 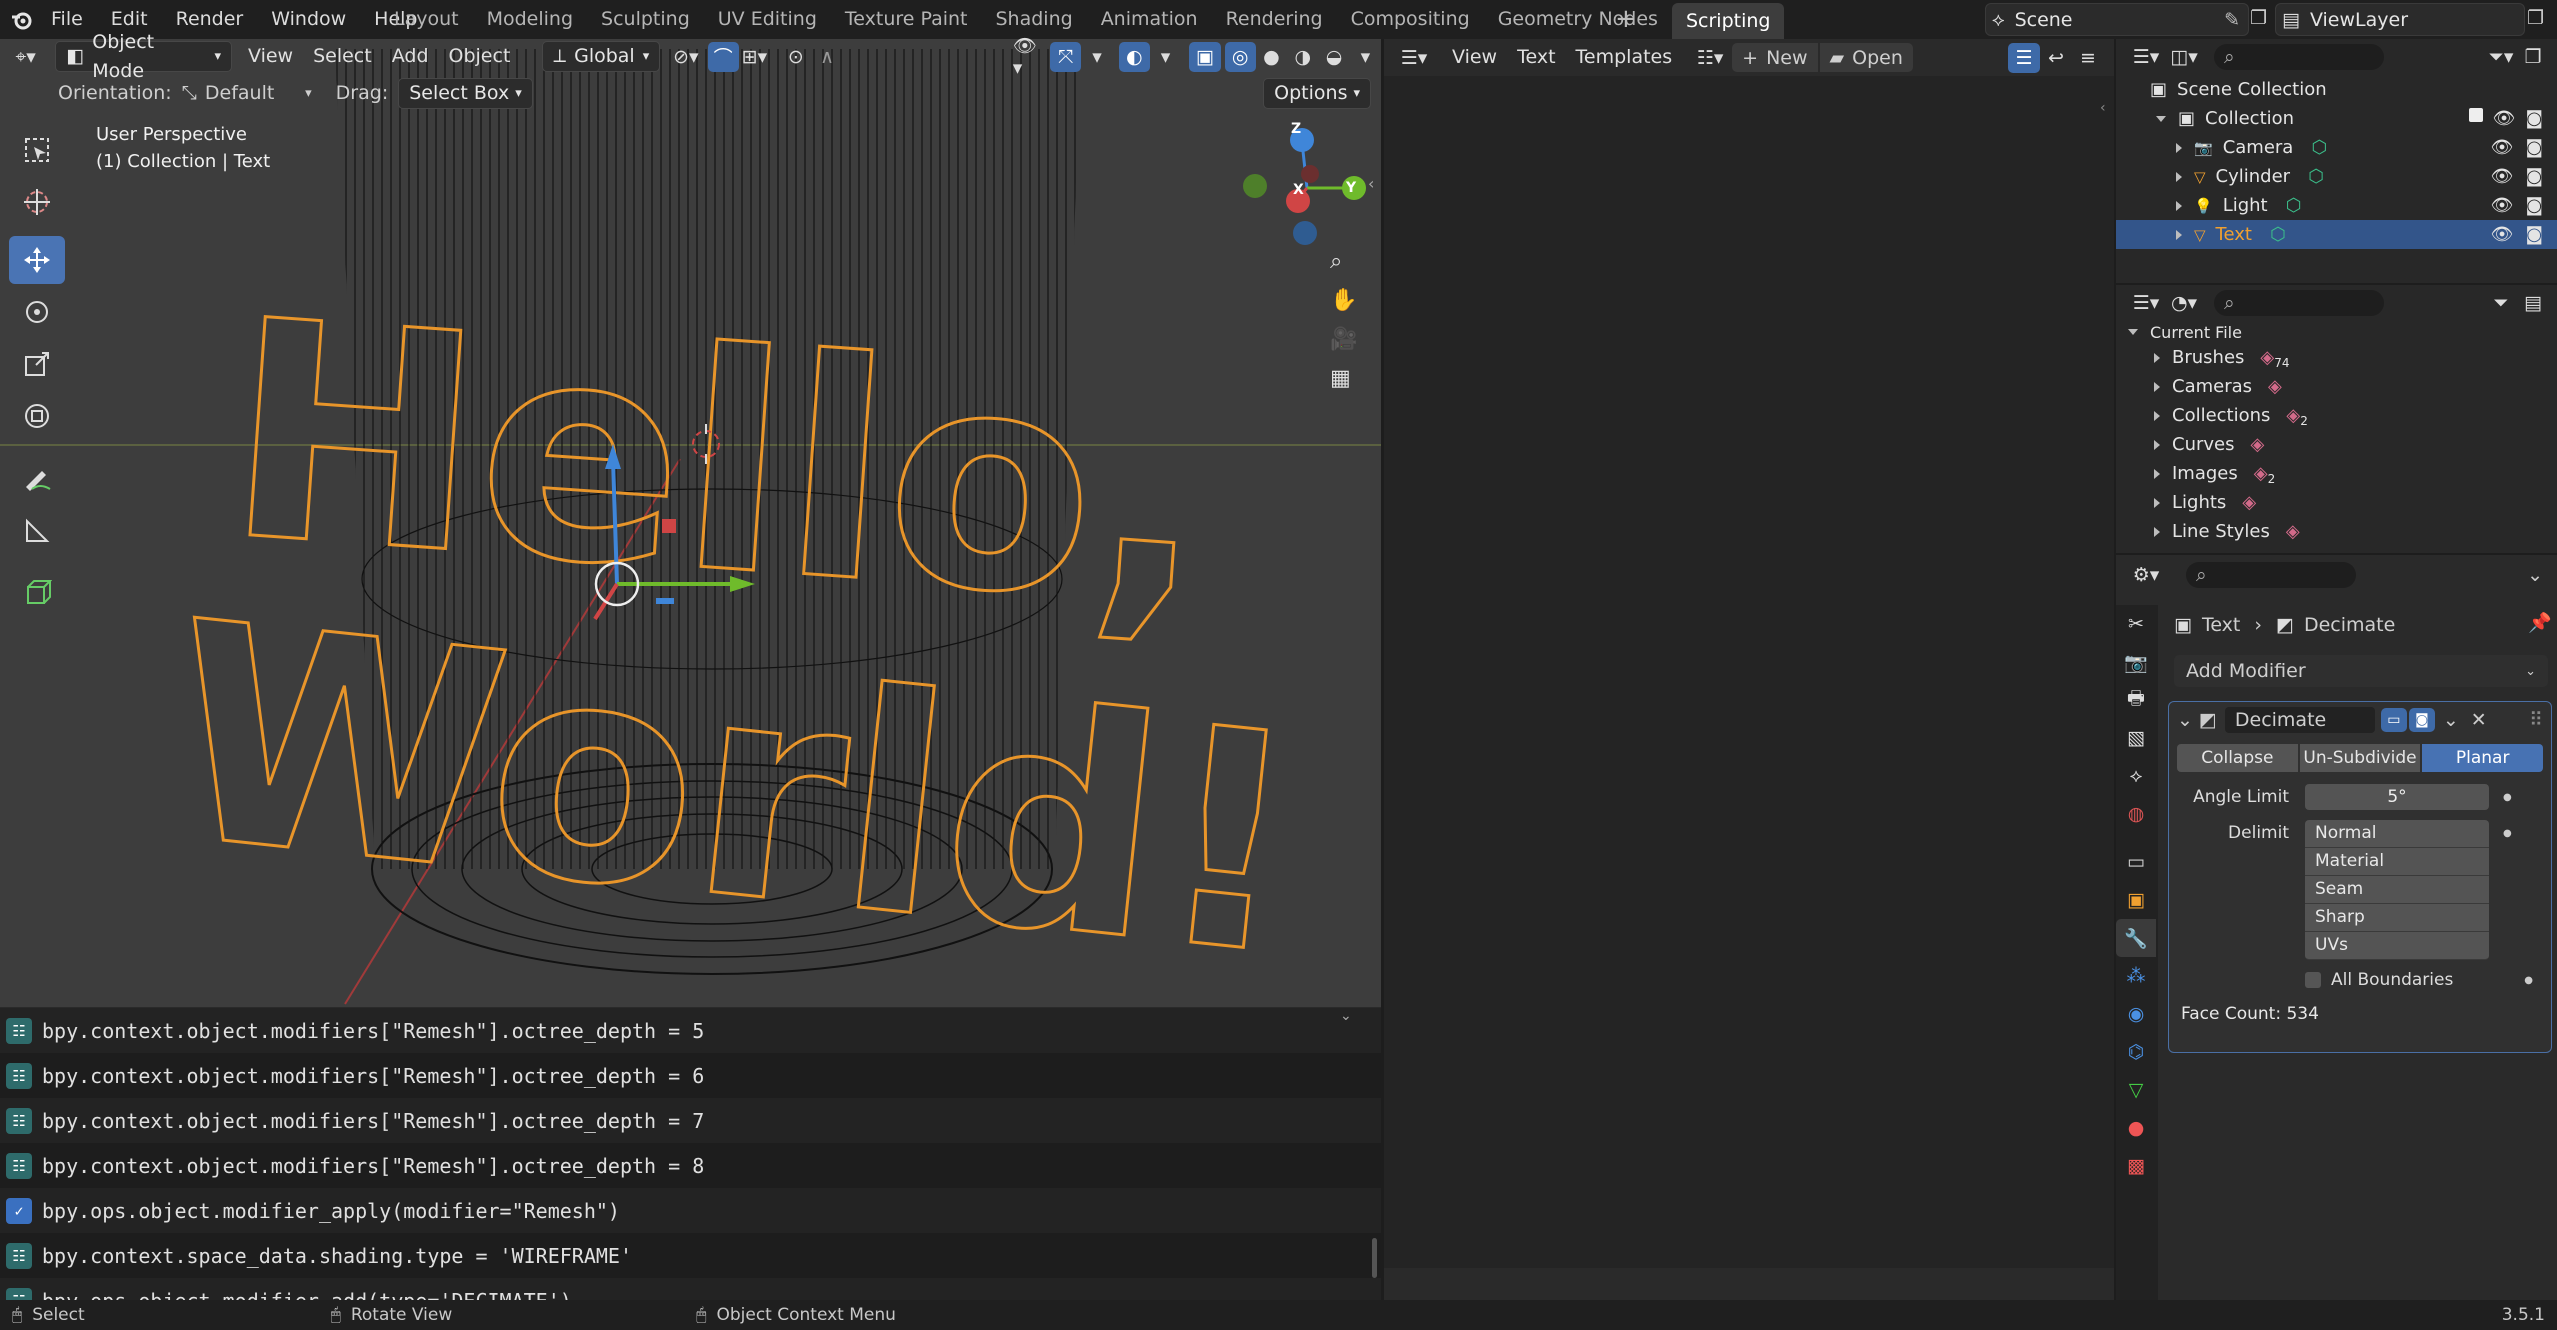 I want to click on viewport-menu-view: View, so click(x=270, y=56).